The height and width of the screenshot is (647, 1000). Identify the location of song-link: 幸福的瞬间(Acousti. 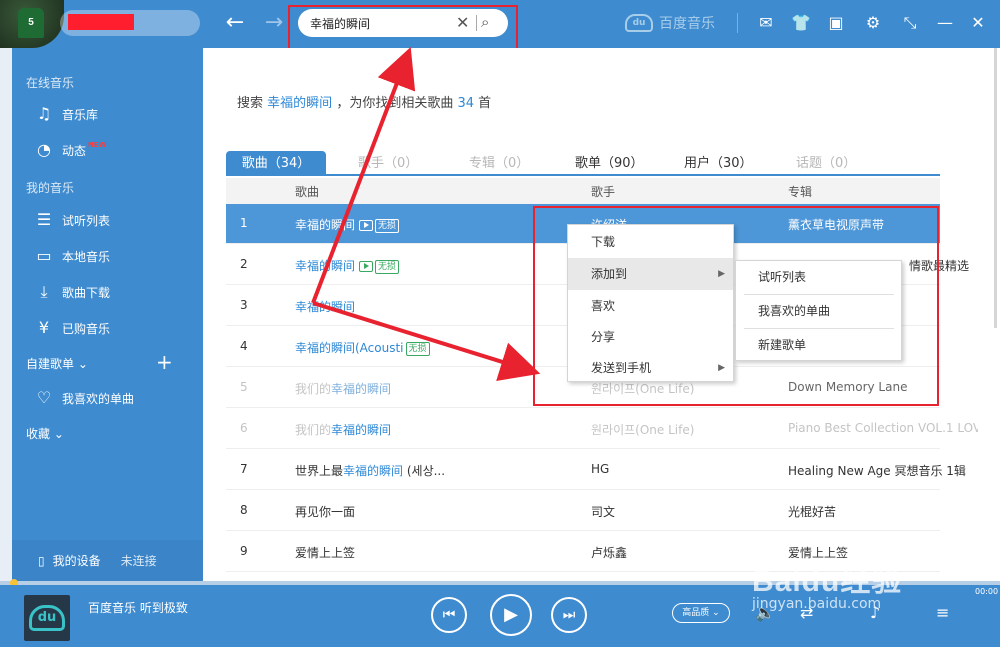
(349, 348).